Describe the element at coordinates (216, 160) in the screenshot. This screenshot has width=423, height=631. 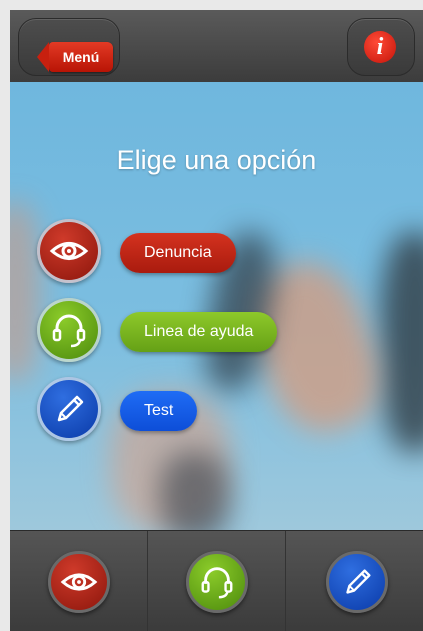
I see `page-title: Elige una opción` at that location.